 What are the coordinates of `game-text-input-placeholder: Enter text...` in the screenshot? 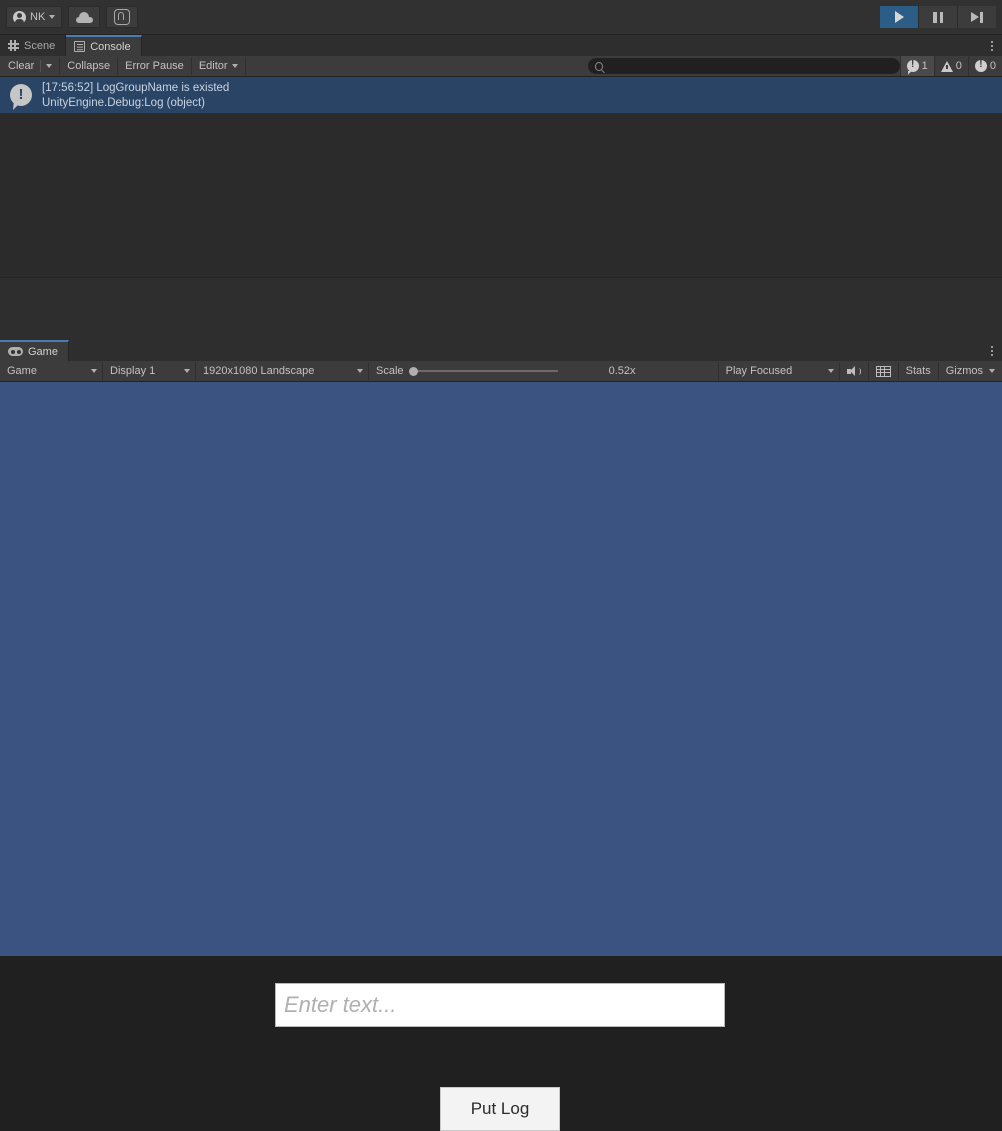 It's located at (340, 1004).